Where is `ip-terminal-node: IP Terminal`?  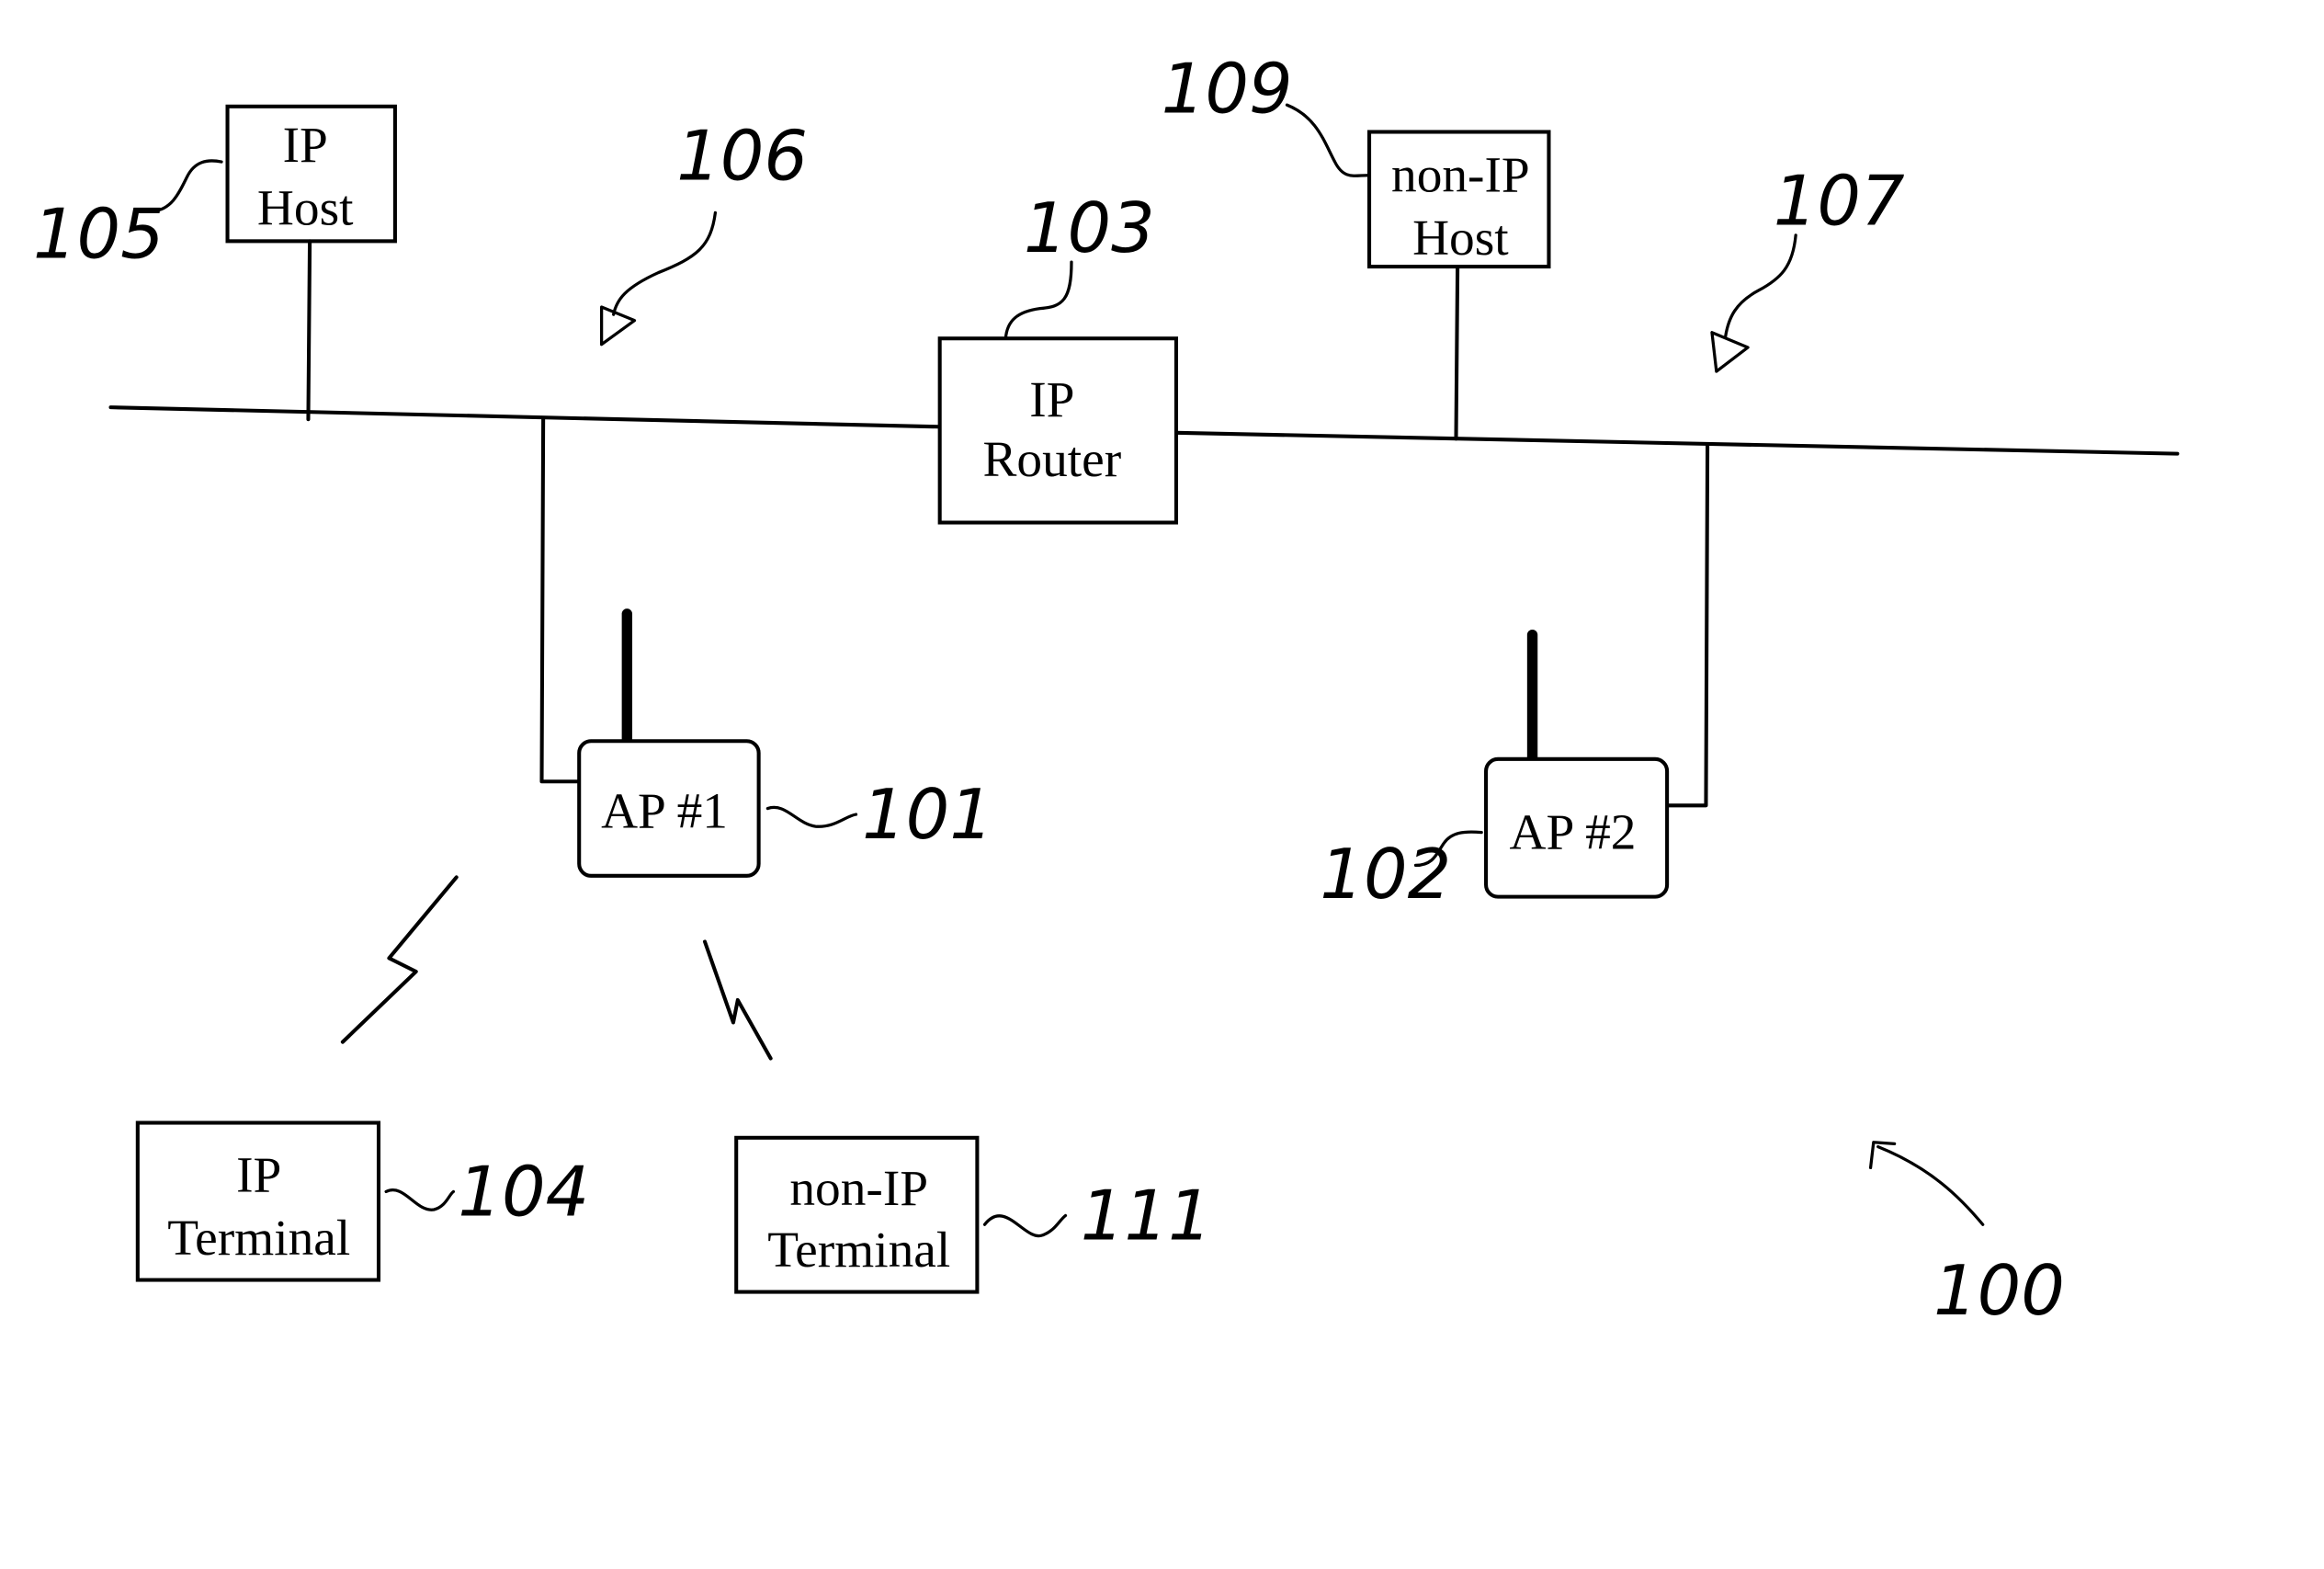
ip-terminal-node: IP Terminal is located at coordinates (258, 1201).